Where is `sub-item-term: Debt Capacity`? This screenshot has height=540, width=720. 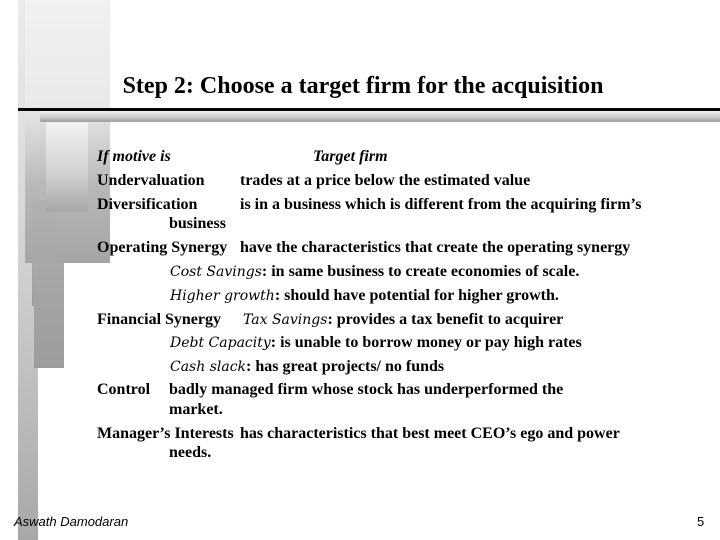
sub-item-term: Debt Capacity is located at coordinates (220, 343).